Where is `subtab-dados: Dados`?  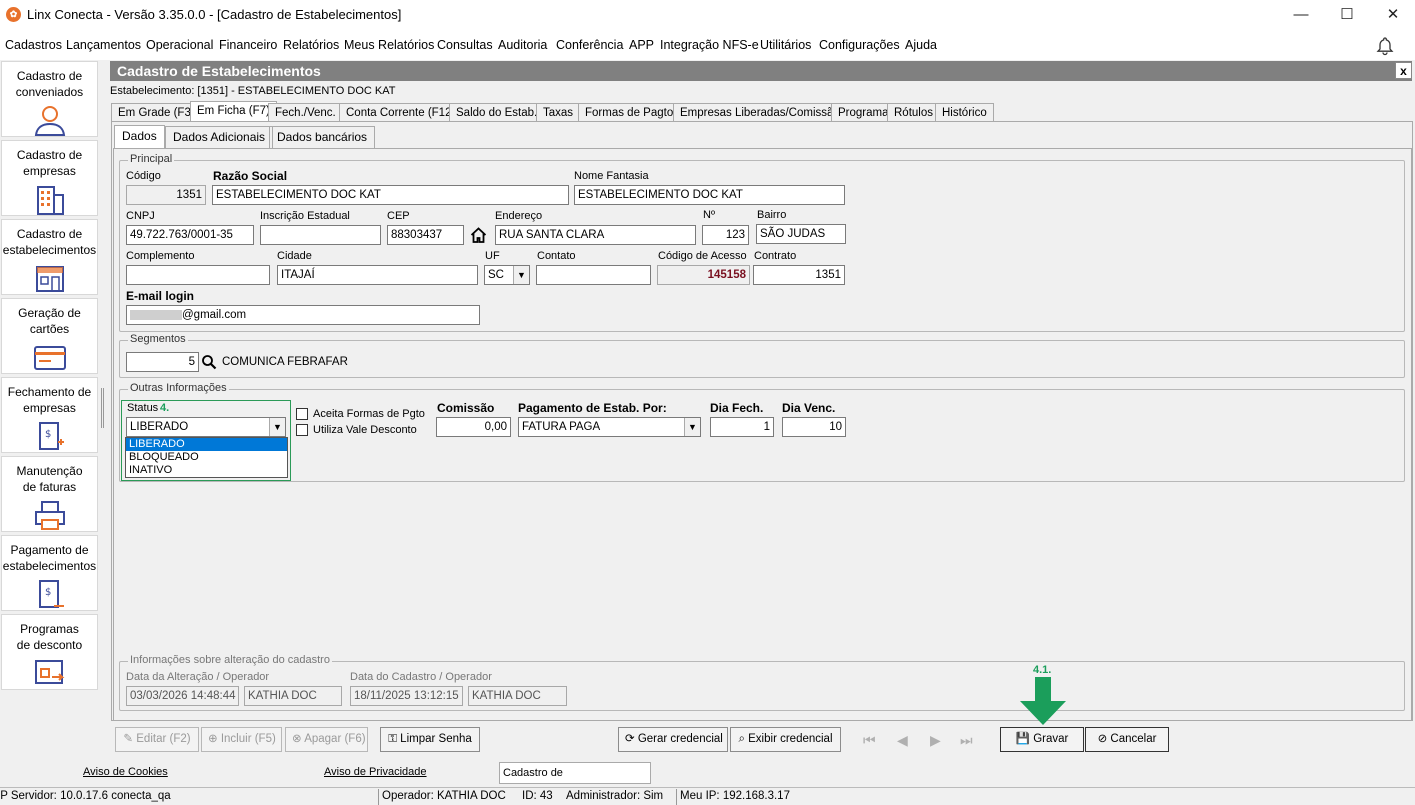 subtab-dados: Dados is located at coordinates (139, 137).